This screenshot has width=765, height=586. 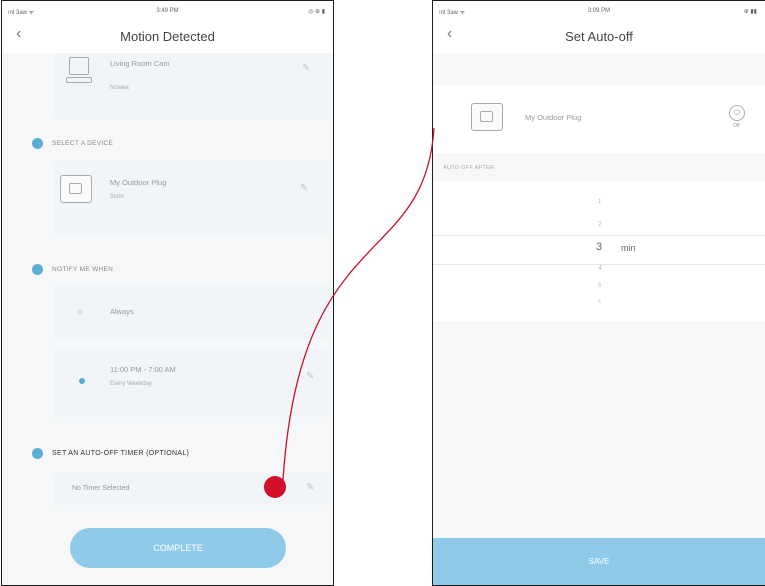 What do you see at coordinates (275, 487) in the screenshot?
I see `connector-dot` at bounding box center [275, 487].